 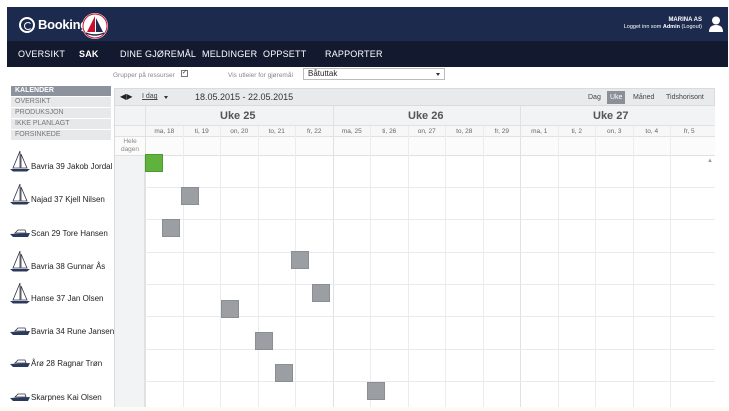 I want to click on view-month-button: Måned, so click(x=643, y=97).